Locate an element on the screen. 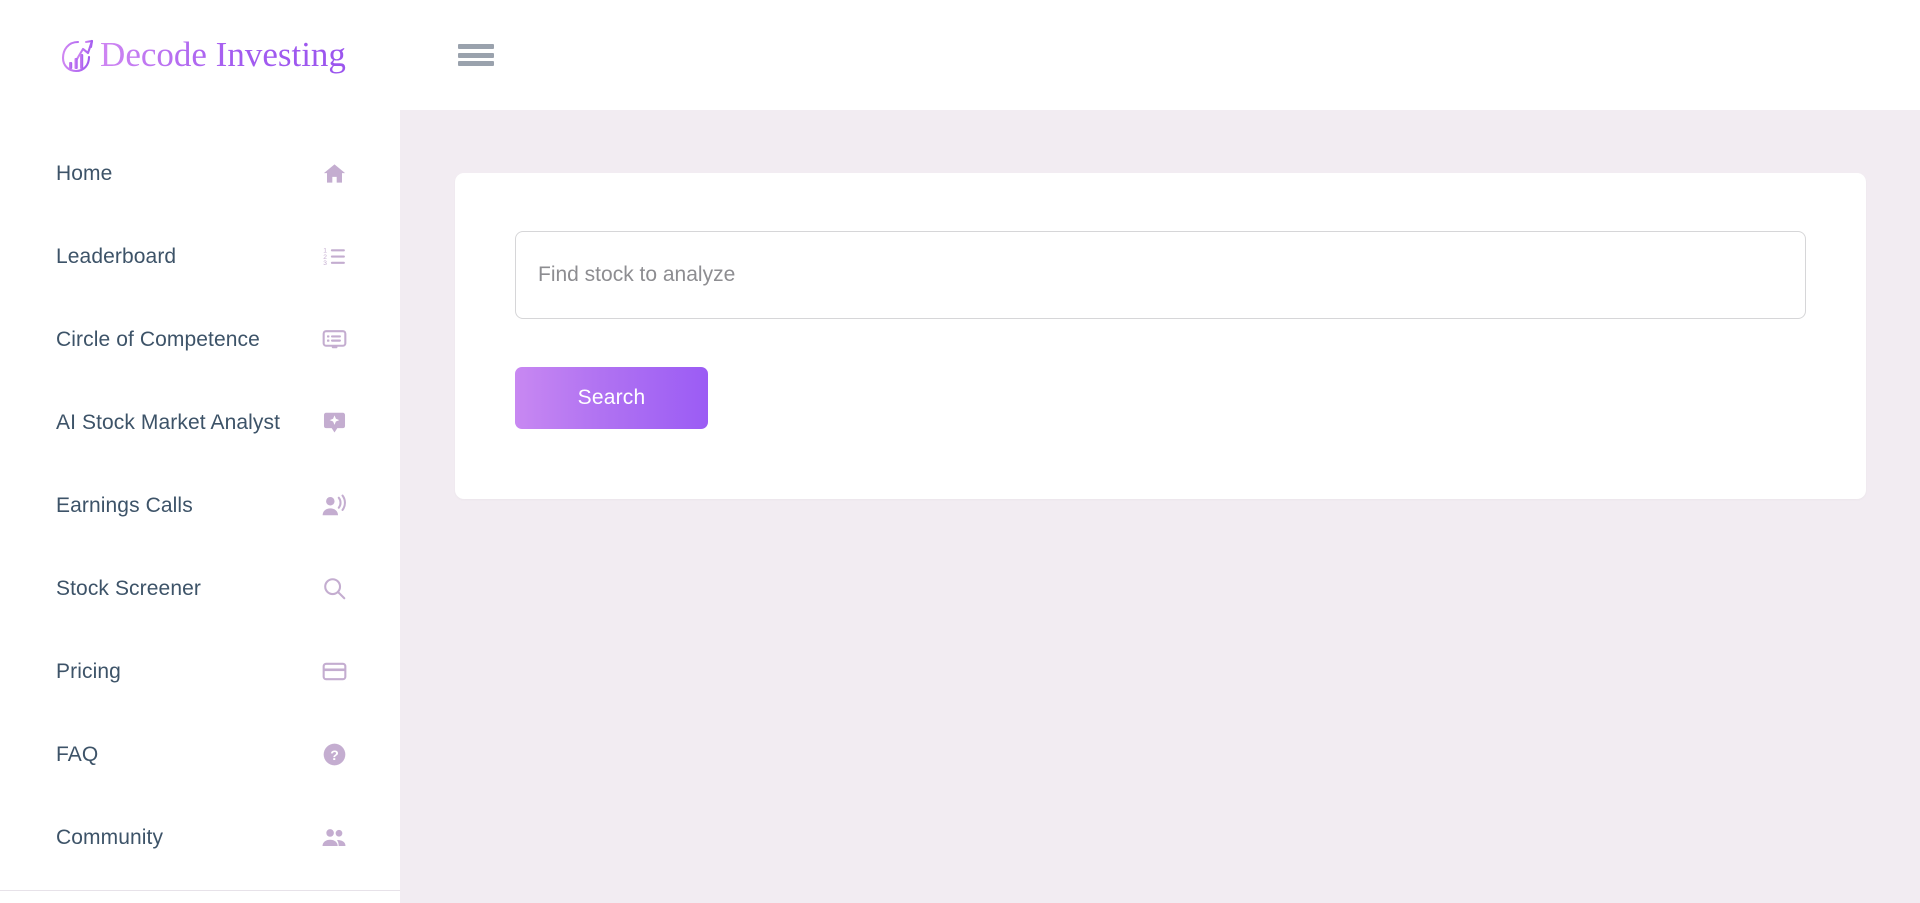 The width and height of the screenshot is (1920, 903). search-icon is located at coordinates (334, 589).